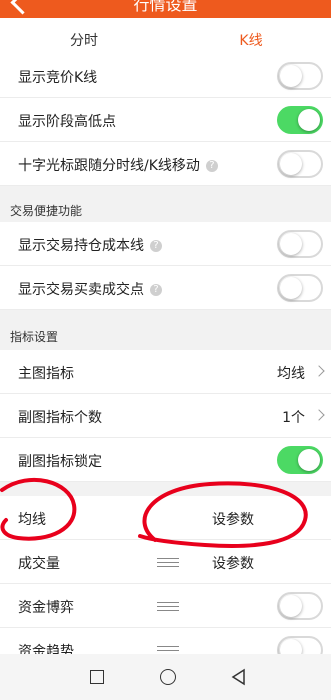 This screenshot has height=700, width=331. I want to click on sub-indicator-count-value: 1个, so click(293, 418).